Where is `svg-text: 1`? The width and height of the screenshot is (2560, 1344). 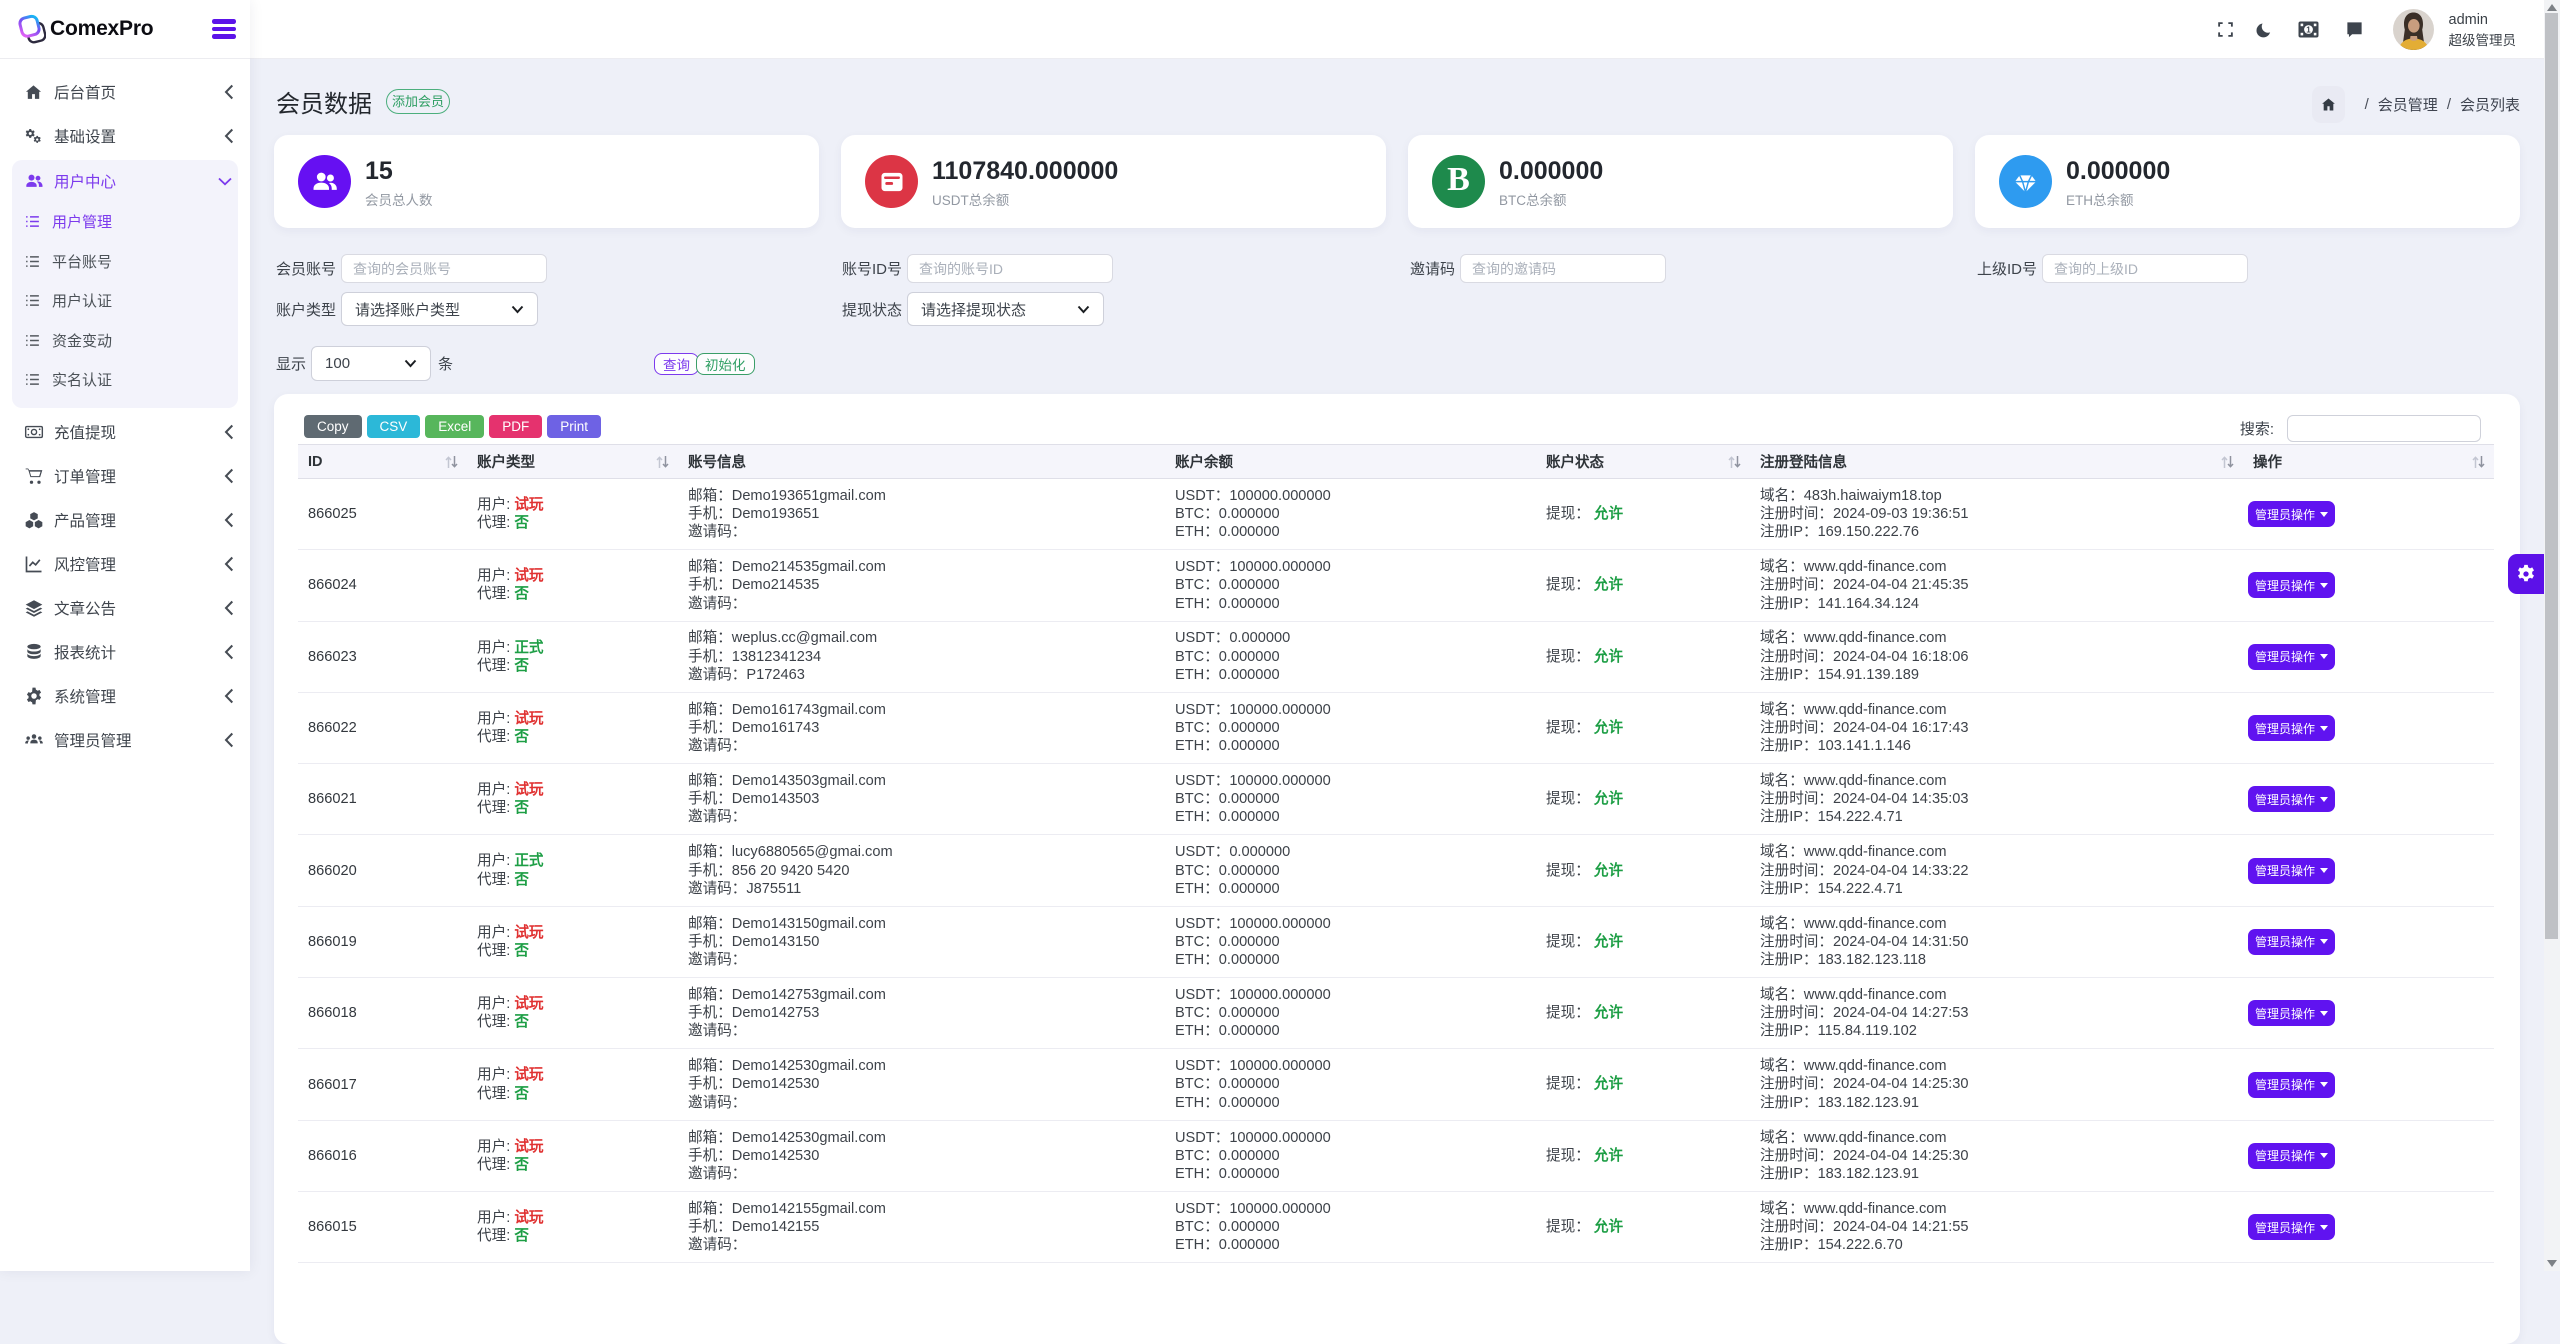 svg-text: 1 is located at coordinates (2308, 29).